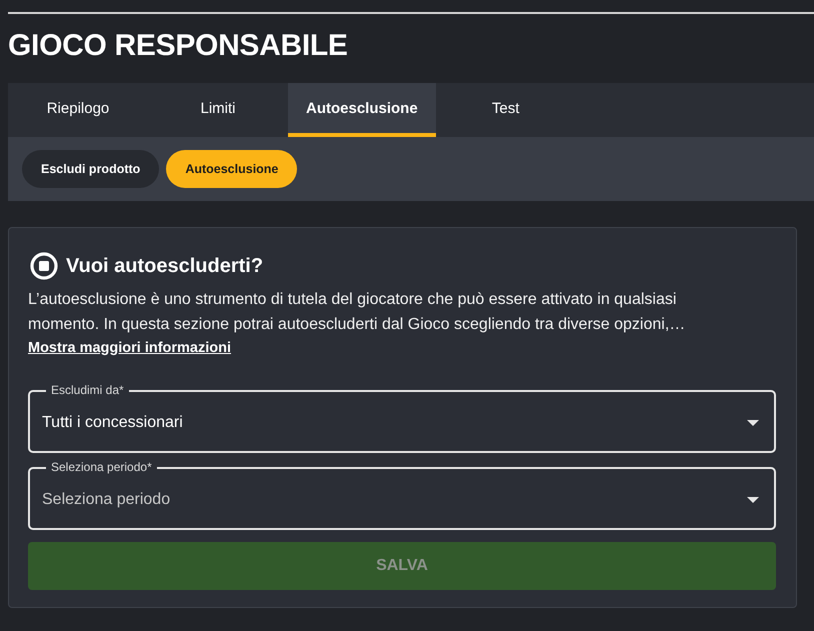  What do you see at coordinates (130, 348) in the screenshot?
I see `more-info-link: Mostra maggiori informazioni` at bounding box center [130, 348].